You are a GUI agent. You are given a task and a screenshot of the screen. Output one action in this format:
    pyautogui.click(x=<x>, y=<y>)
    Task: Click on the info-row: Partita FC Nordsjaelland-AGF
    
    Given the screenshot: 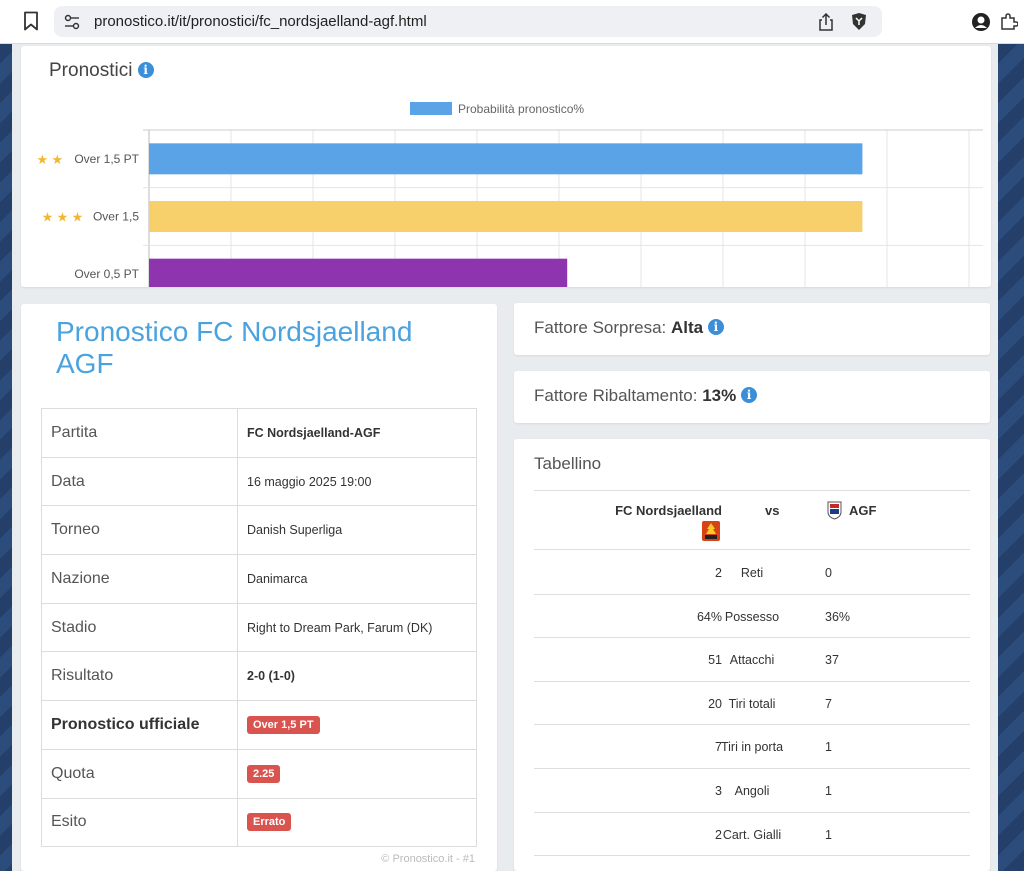 What is the action you would take?
    pyautogui.click(x=259, y=433)
    